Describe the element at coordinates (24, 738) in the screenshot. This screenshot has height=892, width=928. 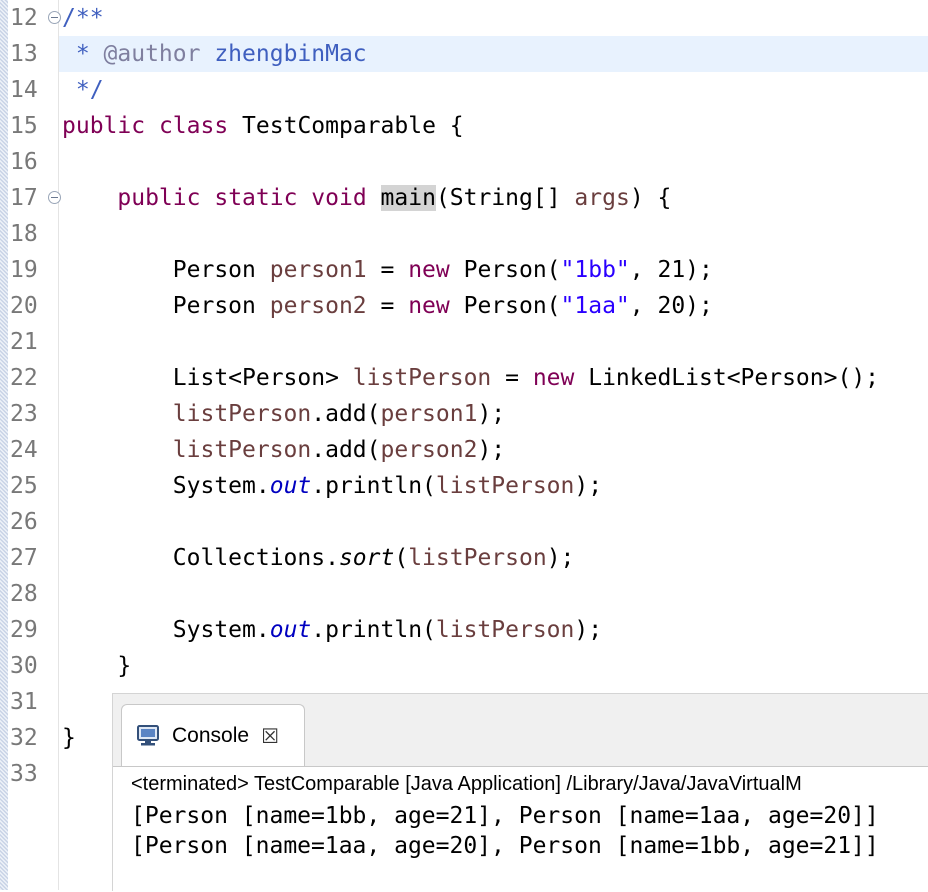
I see `line-number: 32` at that location.